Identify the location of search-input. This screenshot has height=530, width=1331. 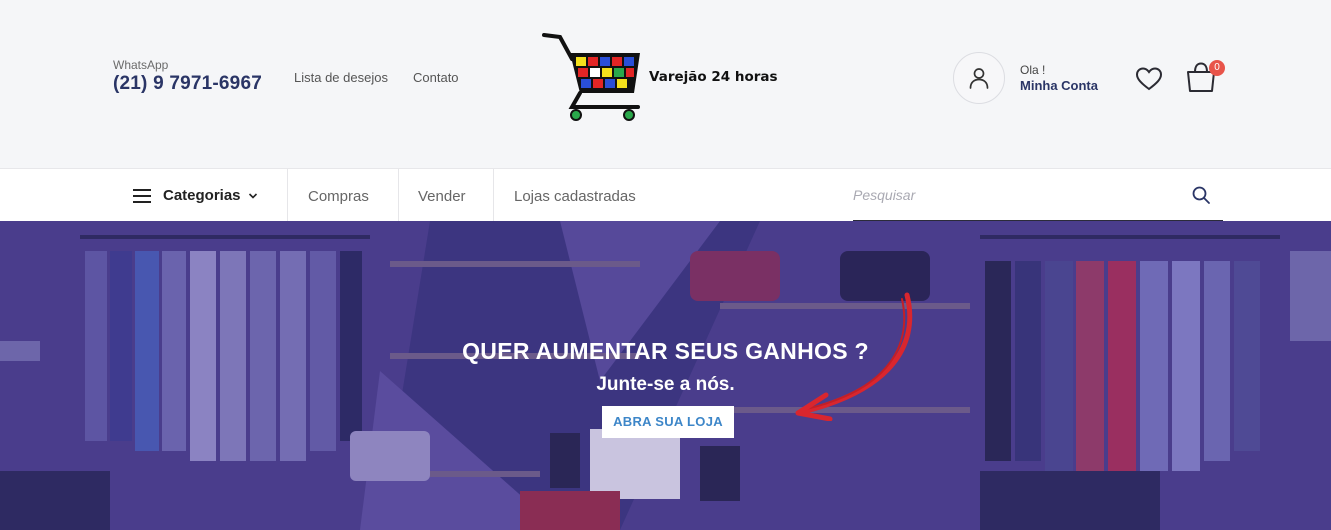
(1013, 195).